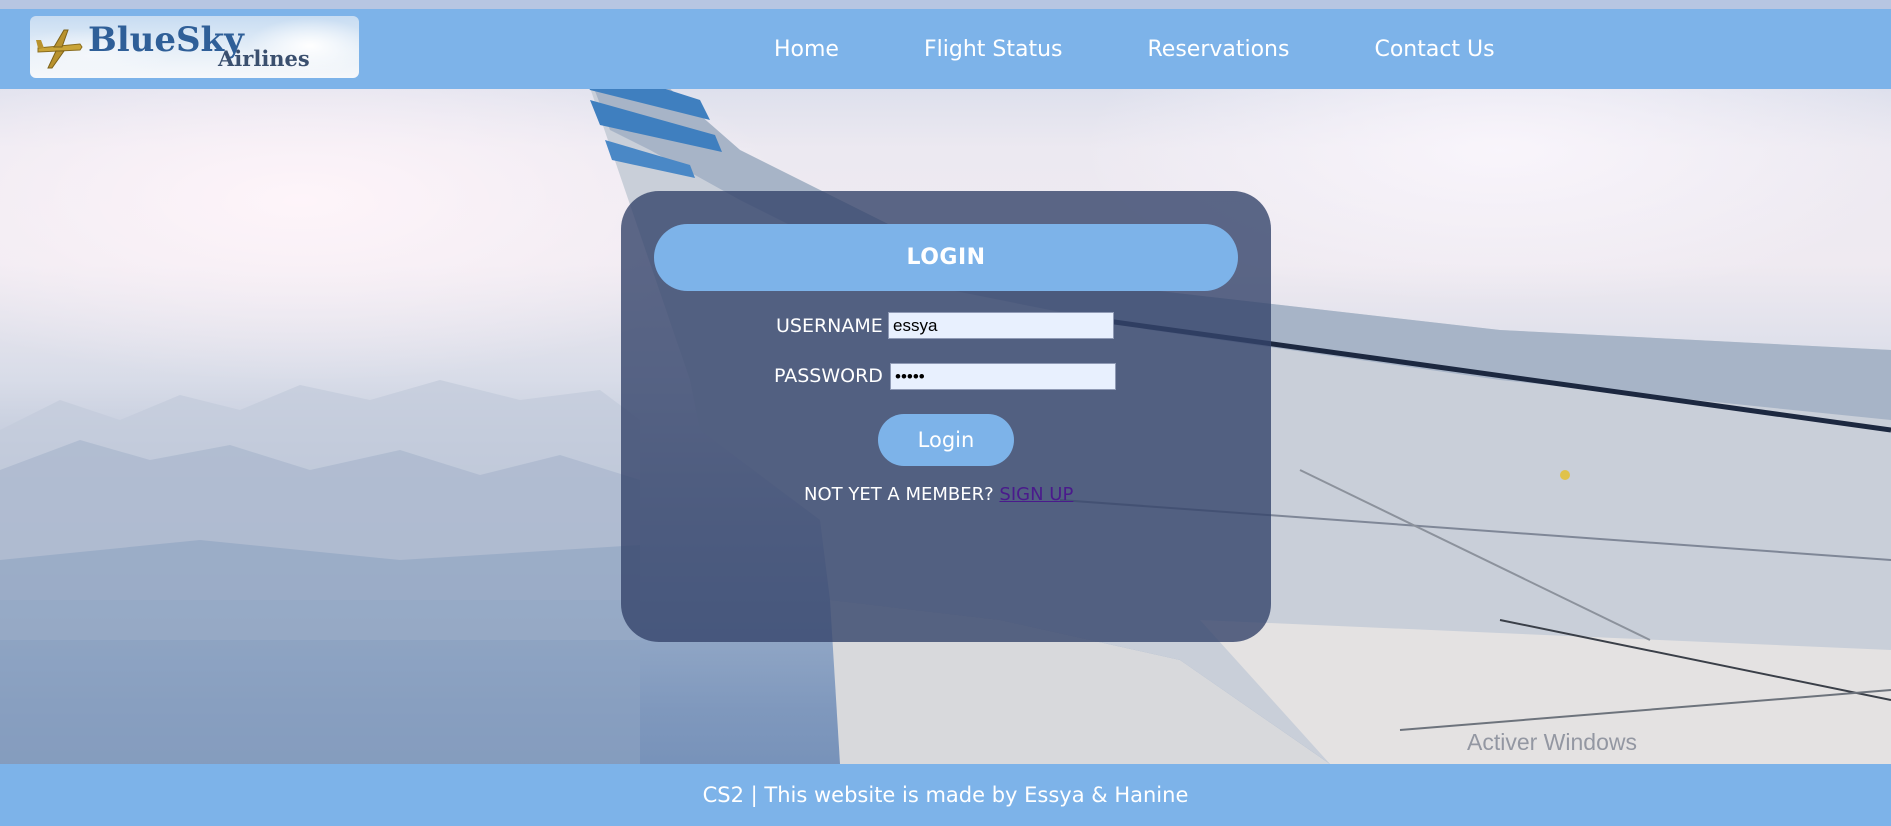  I want to click on member-prompt-text: NOT YET A MEMBER?, so click(899, 494).